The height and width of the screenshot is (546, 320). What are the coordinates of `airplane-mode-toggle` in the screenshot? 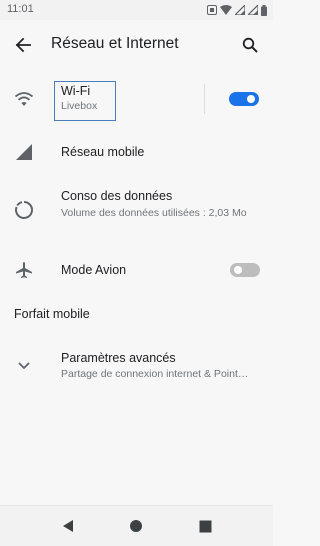 It's located at (245, 270).